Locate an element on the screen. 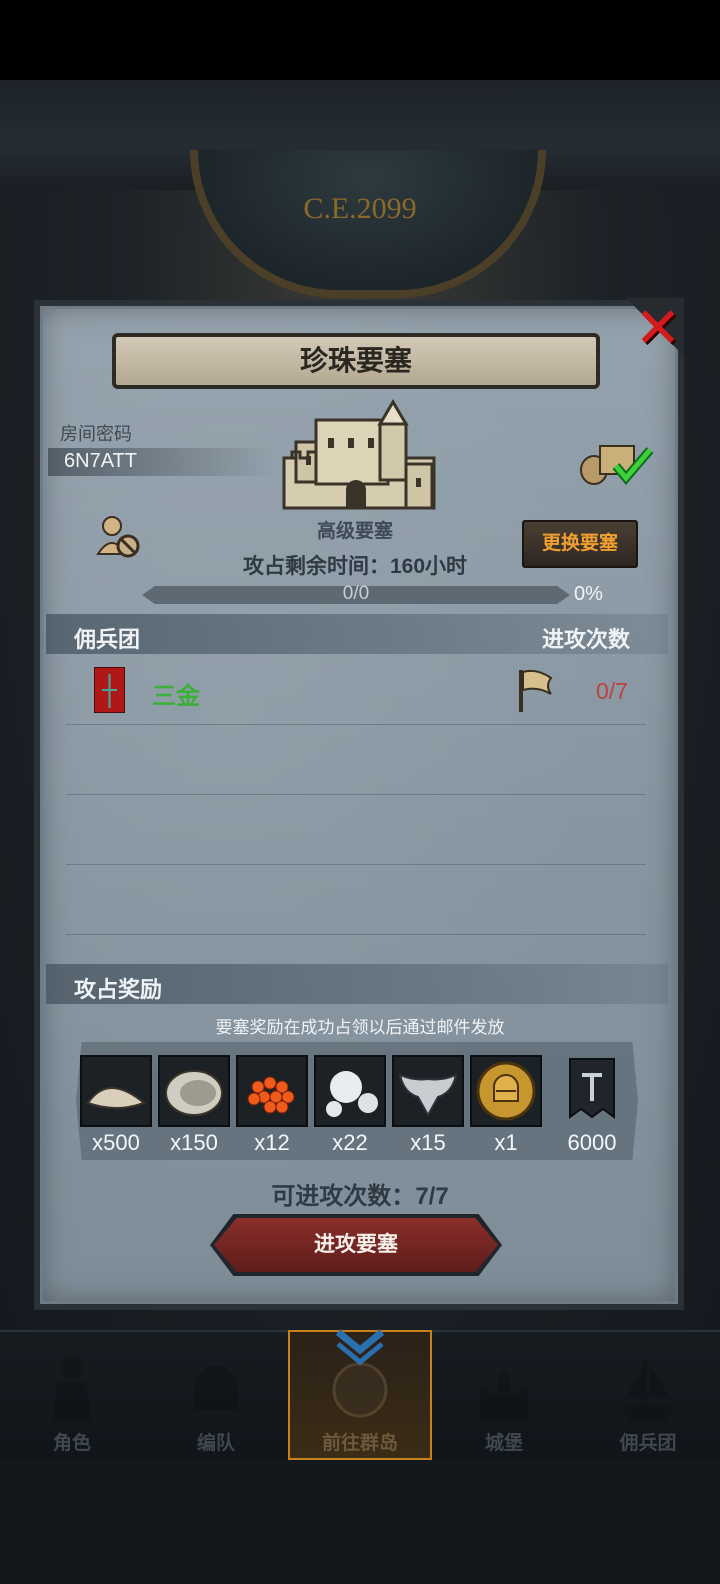 The image size is (720, 1584). status-bar-area is located at coordinates (360, 40).